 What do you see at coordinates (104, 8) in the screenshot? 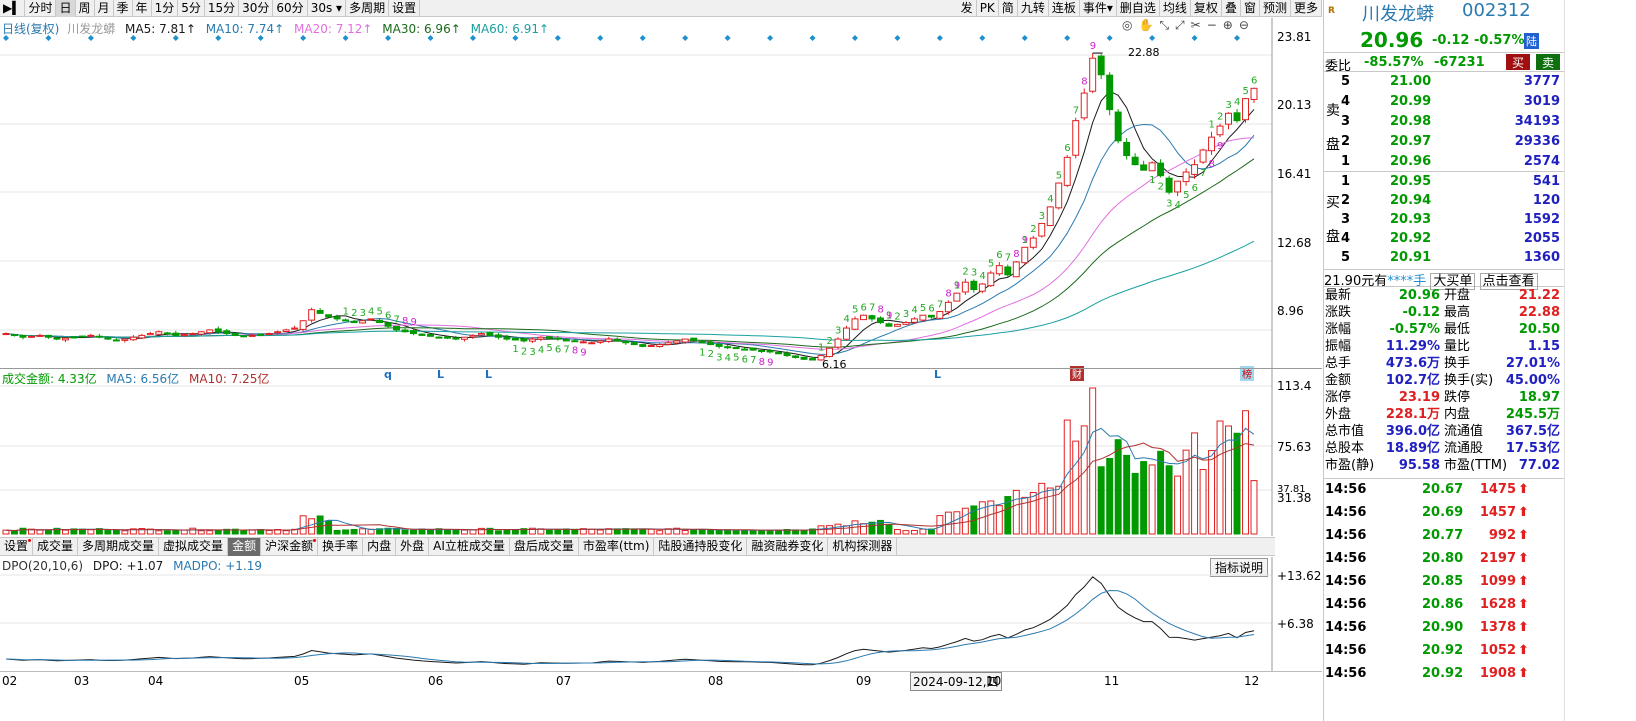
I see `tab-monthly: 月` at bounding box center [104, 8].